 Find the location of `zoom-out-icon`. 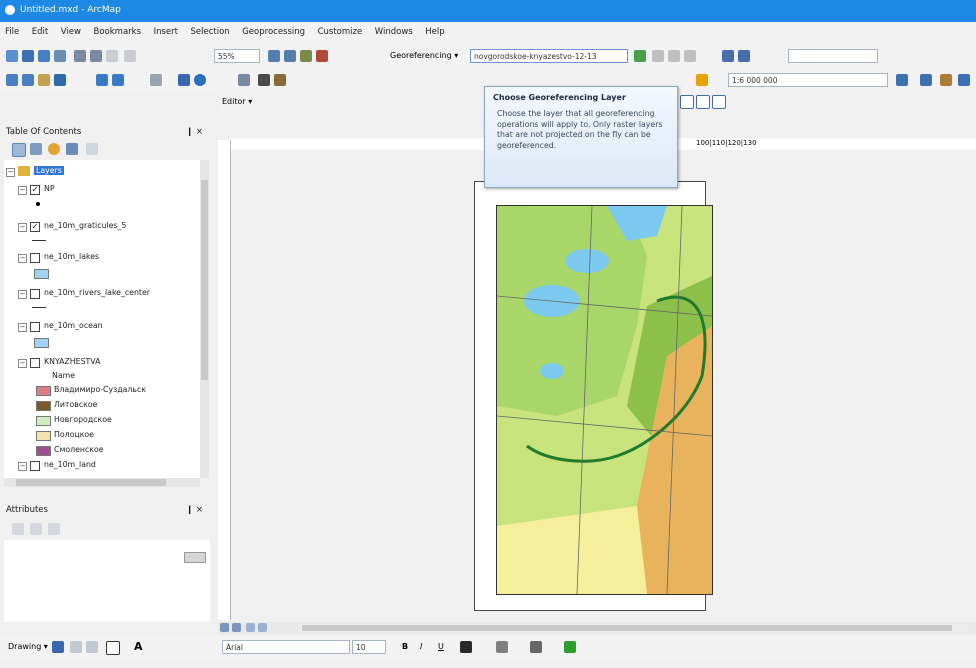

zoom-out-icon is located at coordinates (28, 80).